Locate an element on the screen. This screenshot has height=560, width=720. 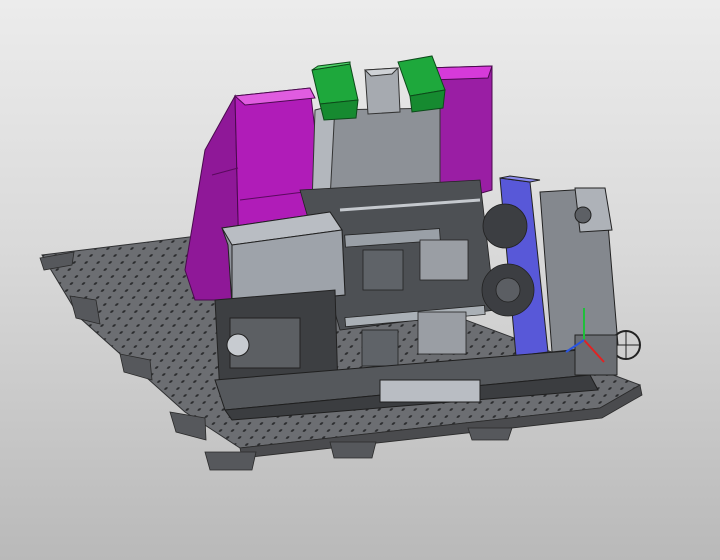
left-gearbox is located at coordinates (280, 303).